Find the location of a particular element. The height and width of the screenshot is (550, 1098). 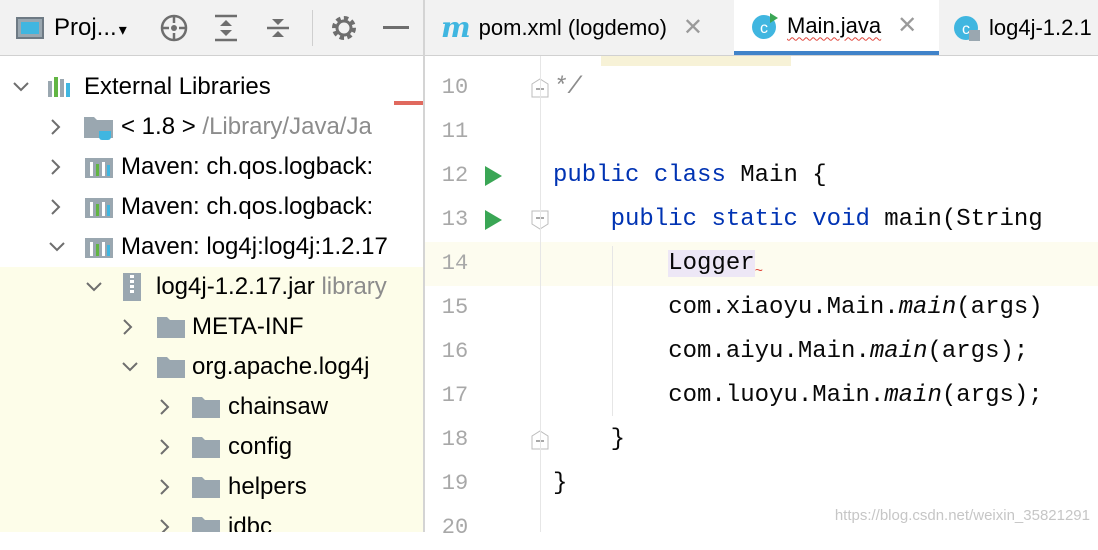

line-number: 20 is located at coordinates (455, 527).